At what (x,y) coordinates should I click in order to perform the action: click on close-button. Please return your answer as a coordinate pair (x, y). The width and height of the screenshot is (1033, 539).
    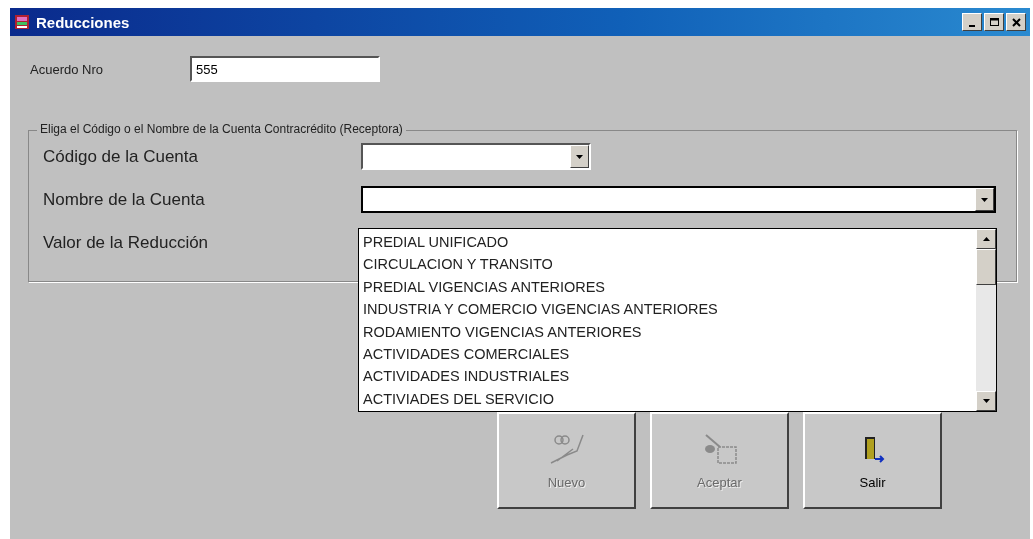
    Looking at the image, I should click on (1016, 22).